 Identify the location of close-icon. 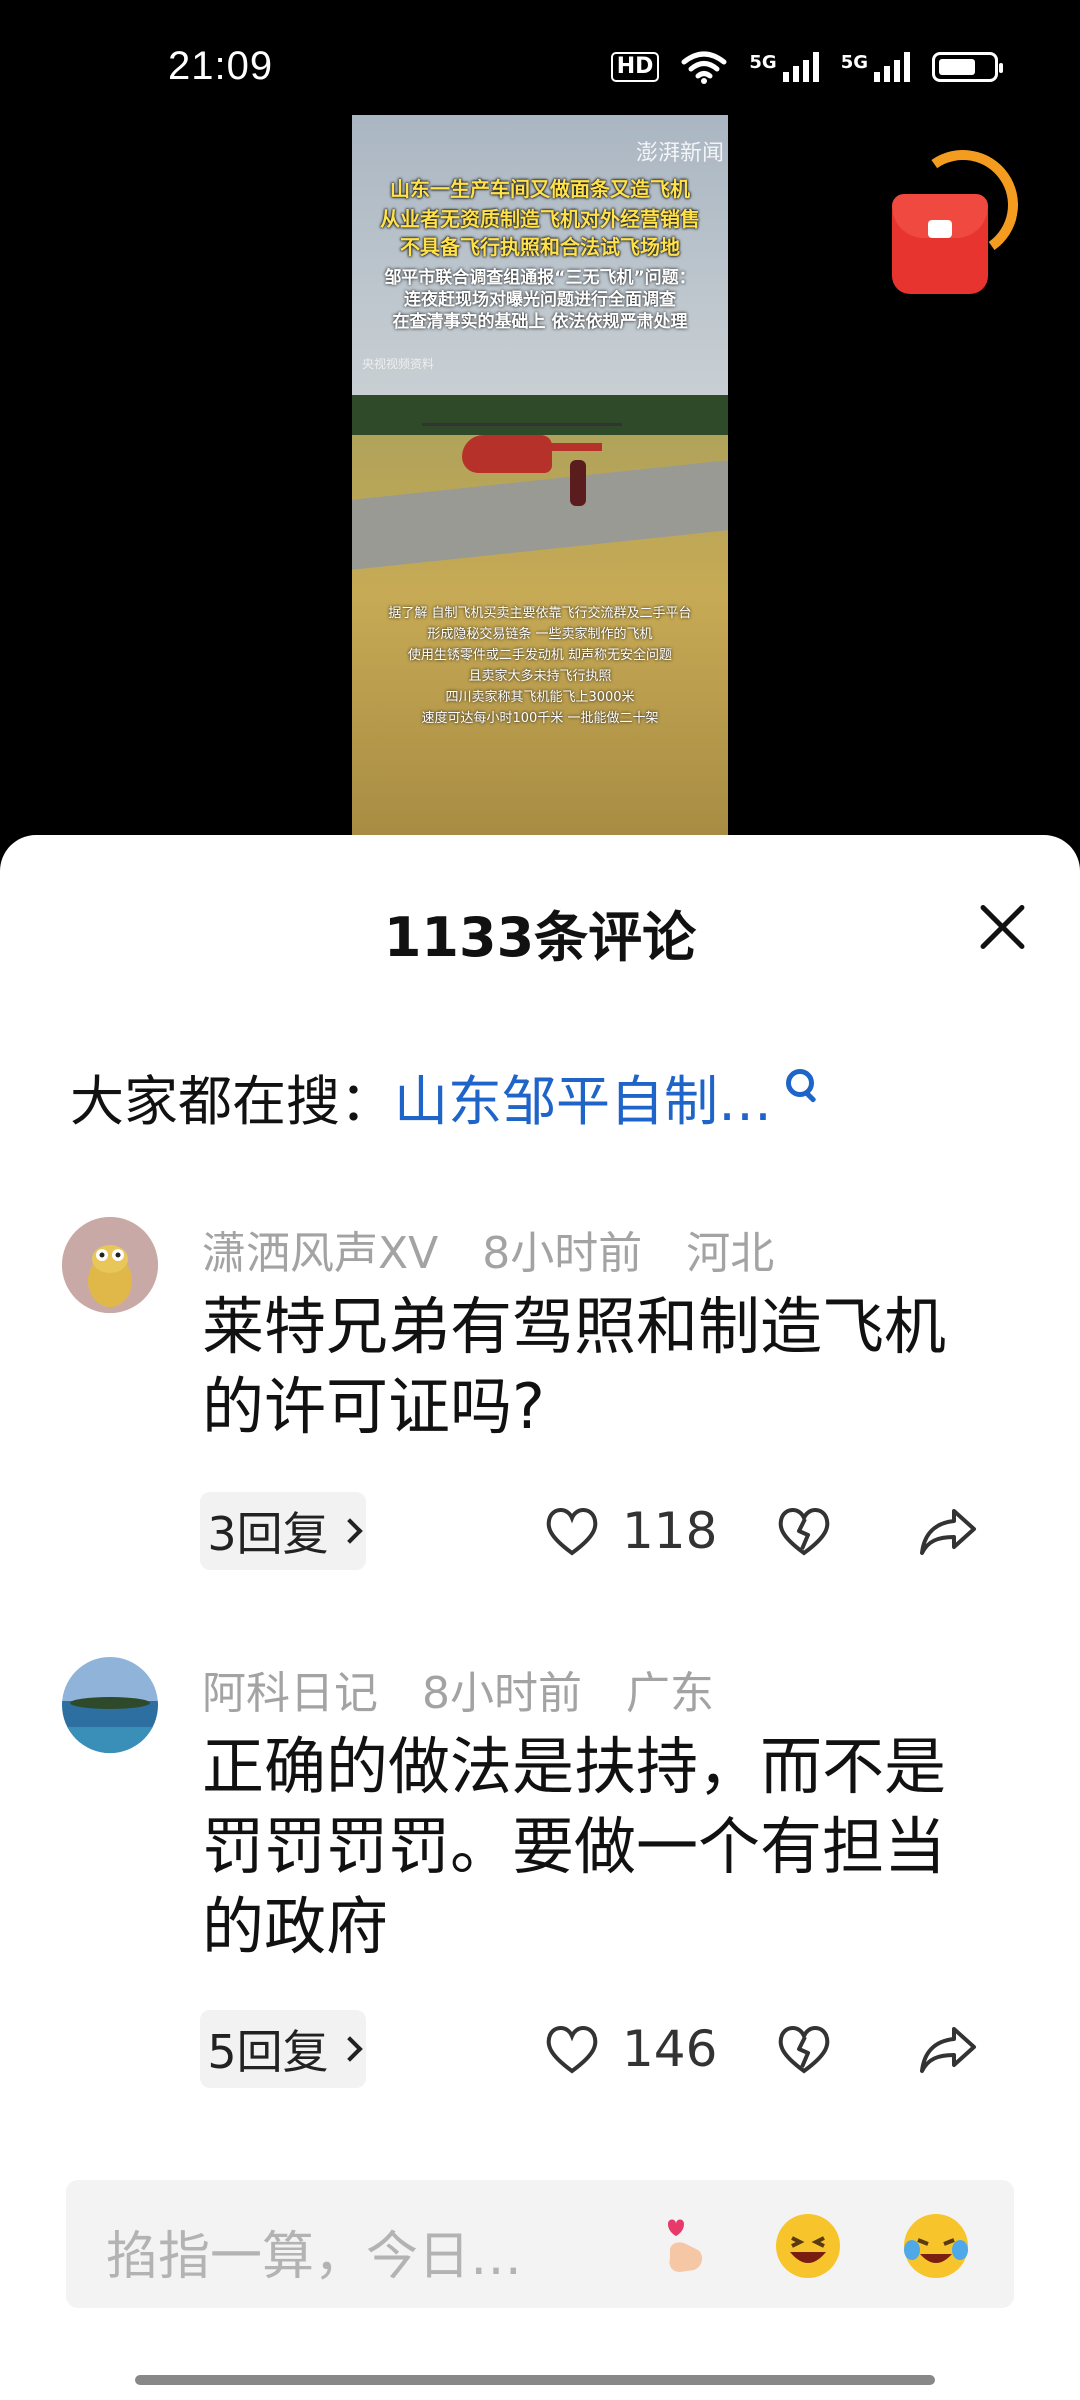
(1002, 927).